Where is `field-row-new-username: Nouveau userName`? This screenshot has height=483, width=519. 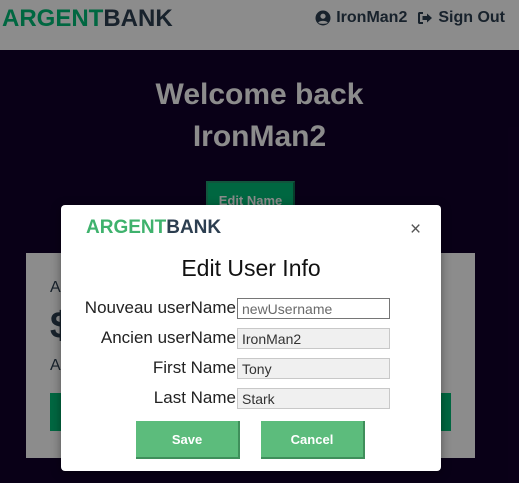 field-row-new-username: Nouveau userName is located at coordinates (251, 309).